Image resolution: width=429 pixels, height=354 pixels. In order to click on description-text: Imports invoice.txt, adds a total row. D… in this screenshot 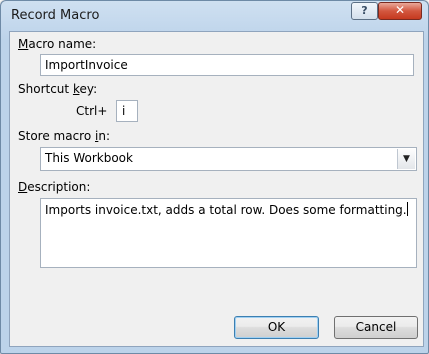, I will do `click(226, 210)`.